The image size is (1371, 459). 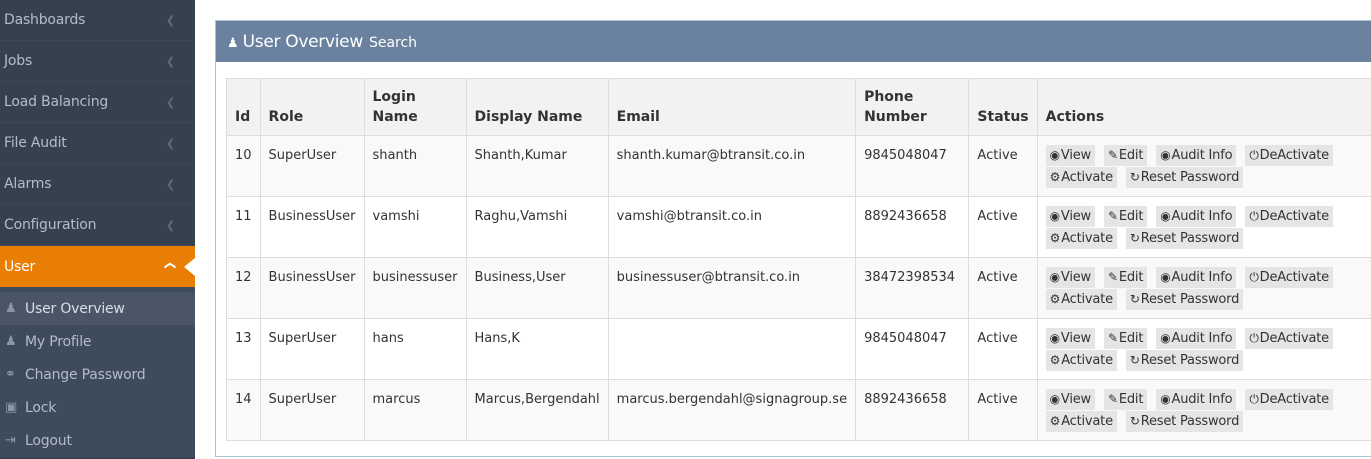 What do you see at coordinates (1203, 107) in the screenshot?
I see `column-header: Actions` at bounding box center [1203, 107].